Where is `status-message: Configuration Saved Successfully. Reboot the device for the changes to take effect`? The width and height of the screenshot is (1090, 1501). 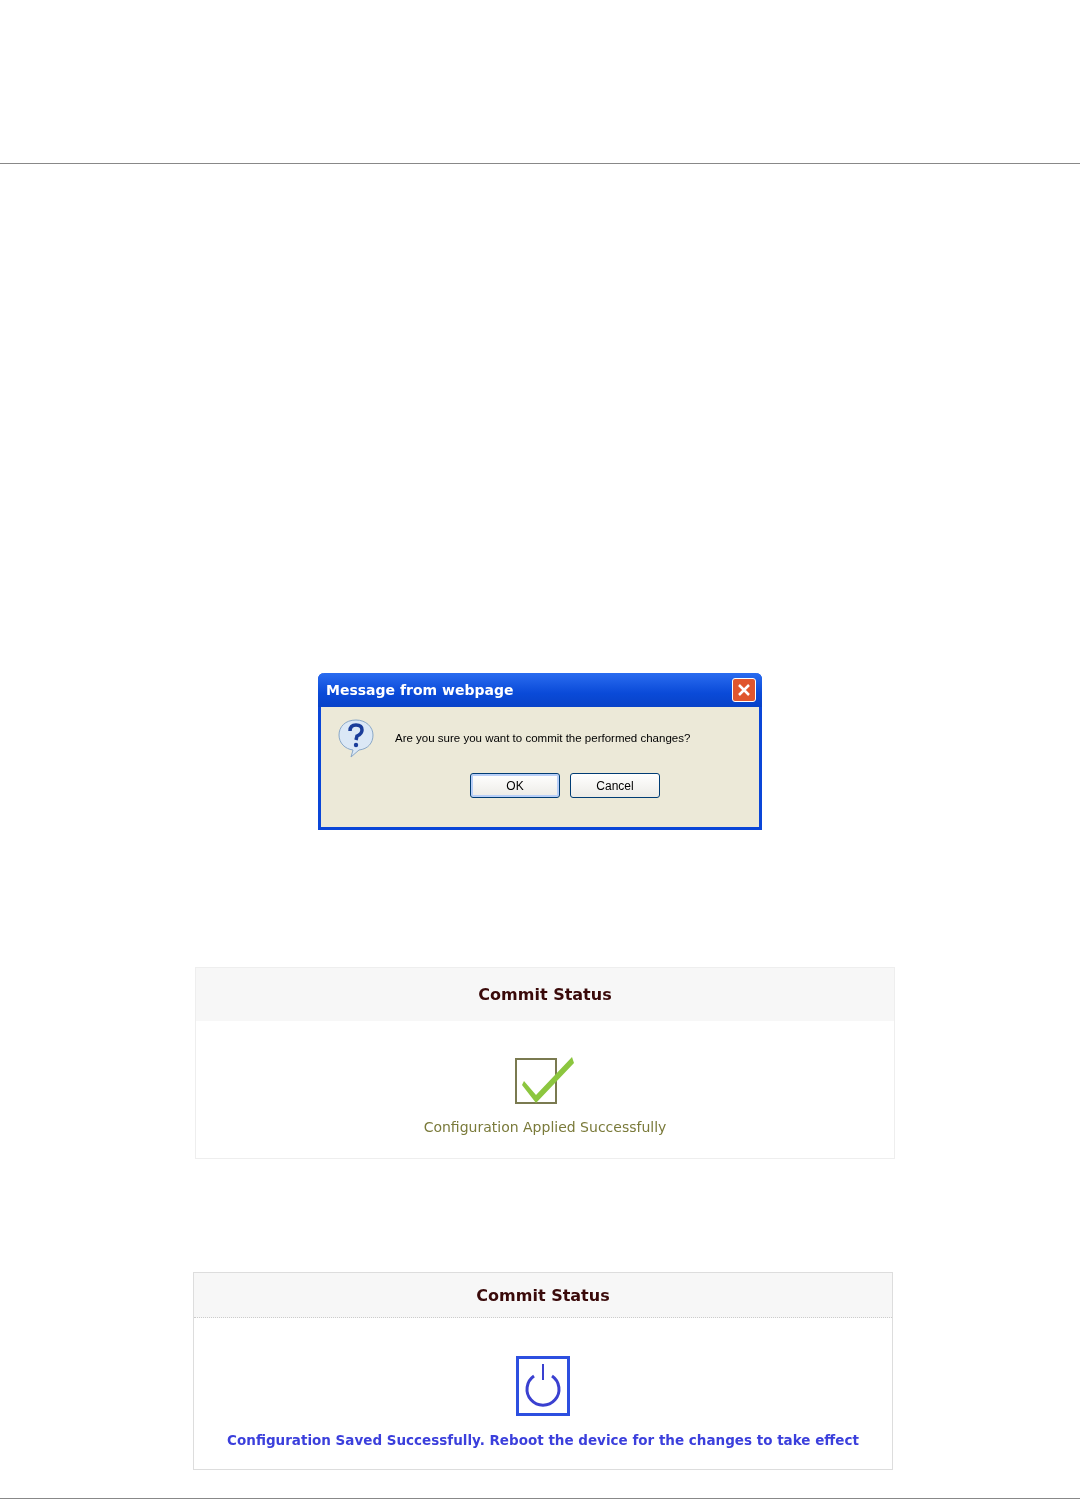
status-message: Configuration Saved Successfully. Reboot the device for the changes to take effect is located at coordinates (543, 1440).